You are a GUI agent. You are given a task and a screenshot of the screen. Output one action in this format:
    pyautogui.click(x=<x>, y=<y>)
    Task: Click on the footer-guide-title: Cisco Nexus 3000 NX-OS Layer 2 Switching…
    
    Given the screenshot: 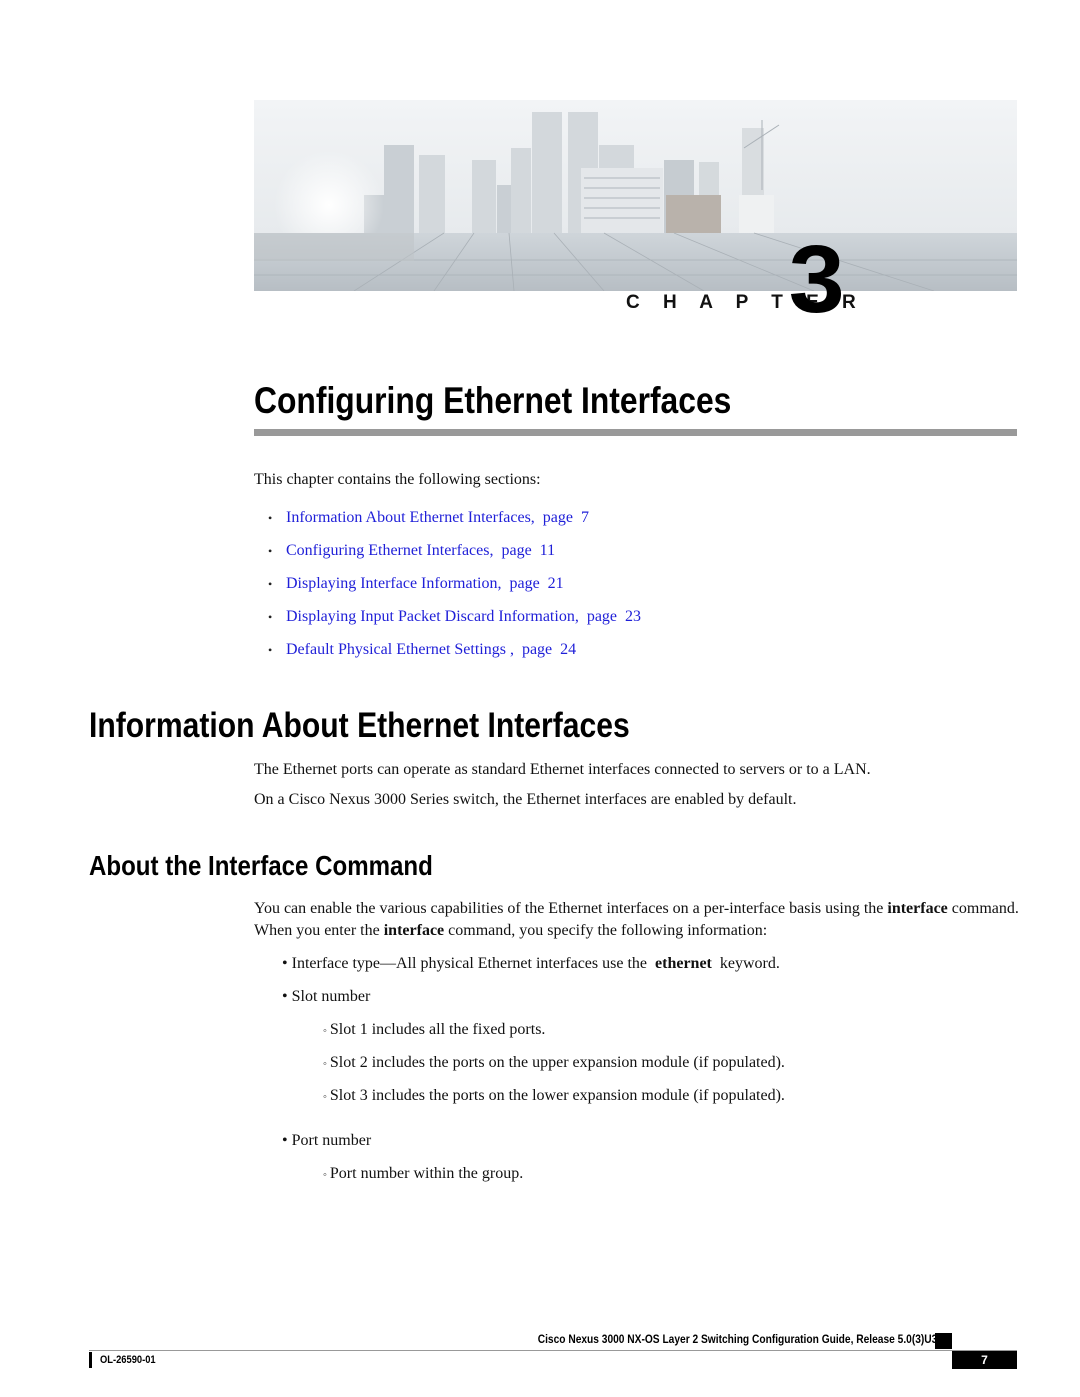 What is the action you would take?
    pyautogui.click(x=743, y=1339)
    